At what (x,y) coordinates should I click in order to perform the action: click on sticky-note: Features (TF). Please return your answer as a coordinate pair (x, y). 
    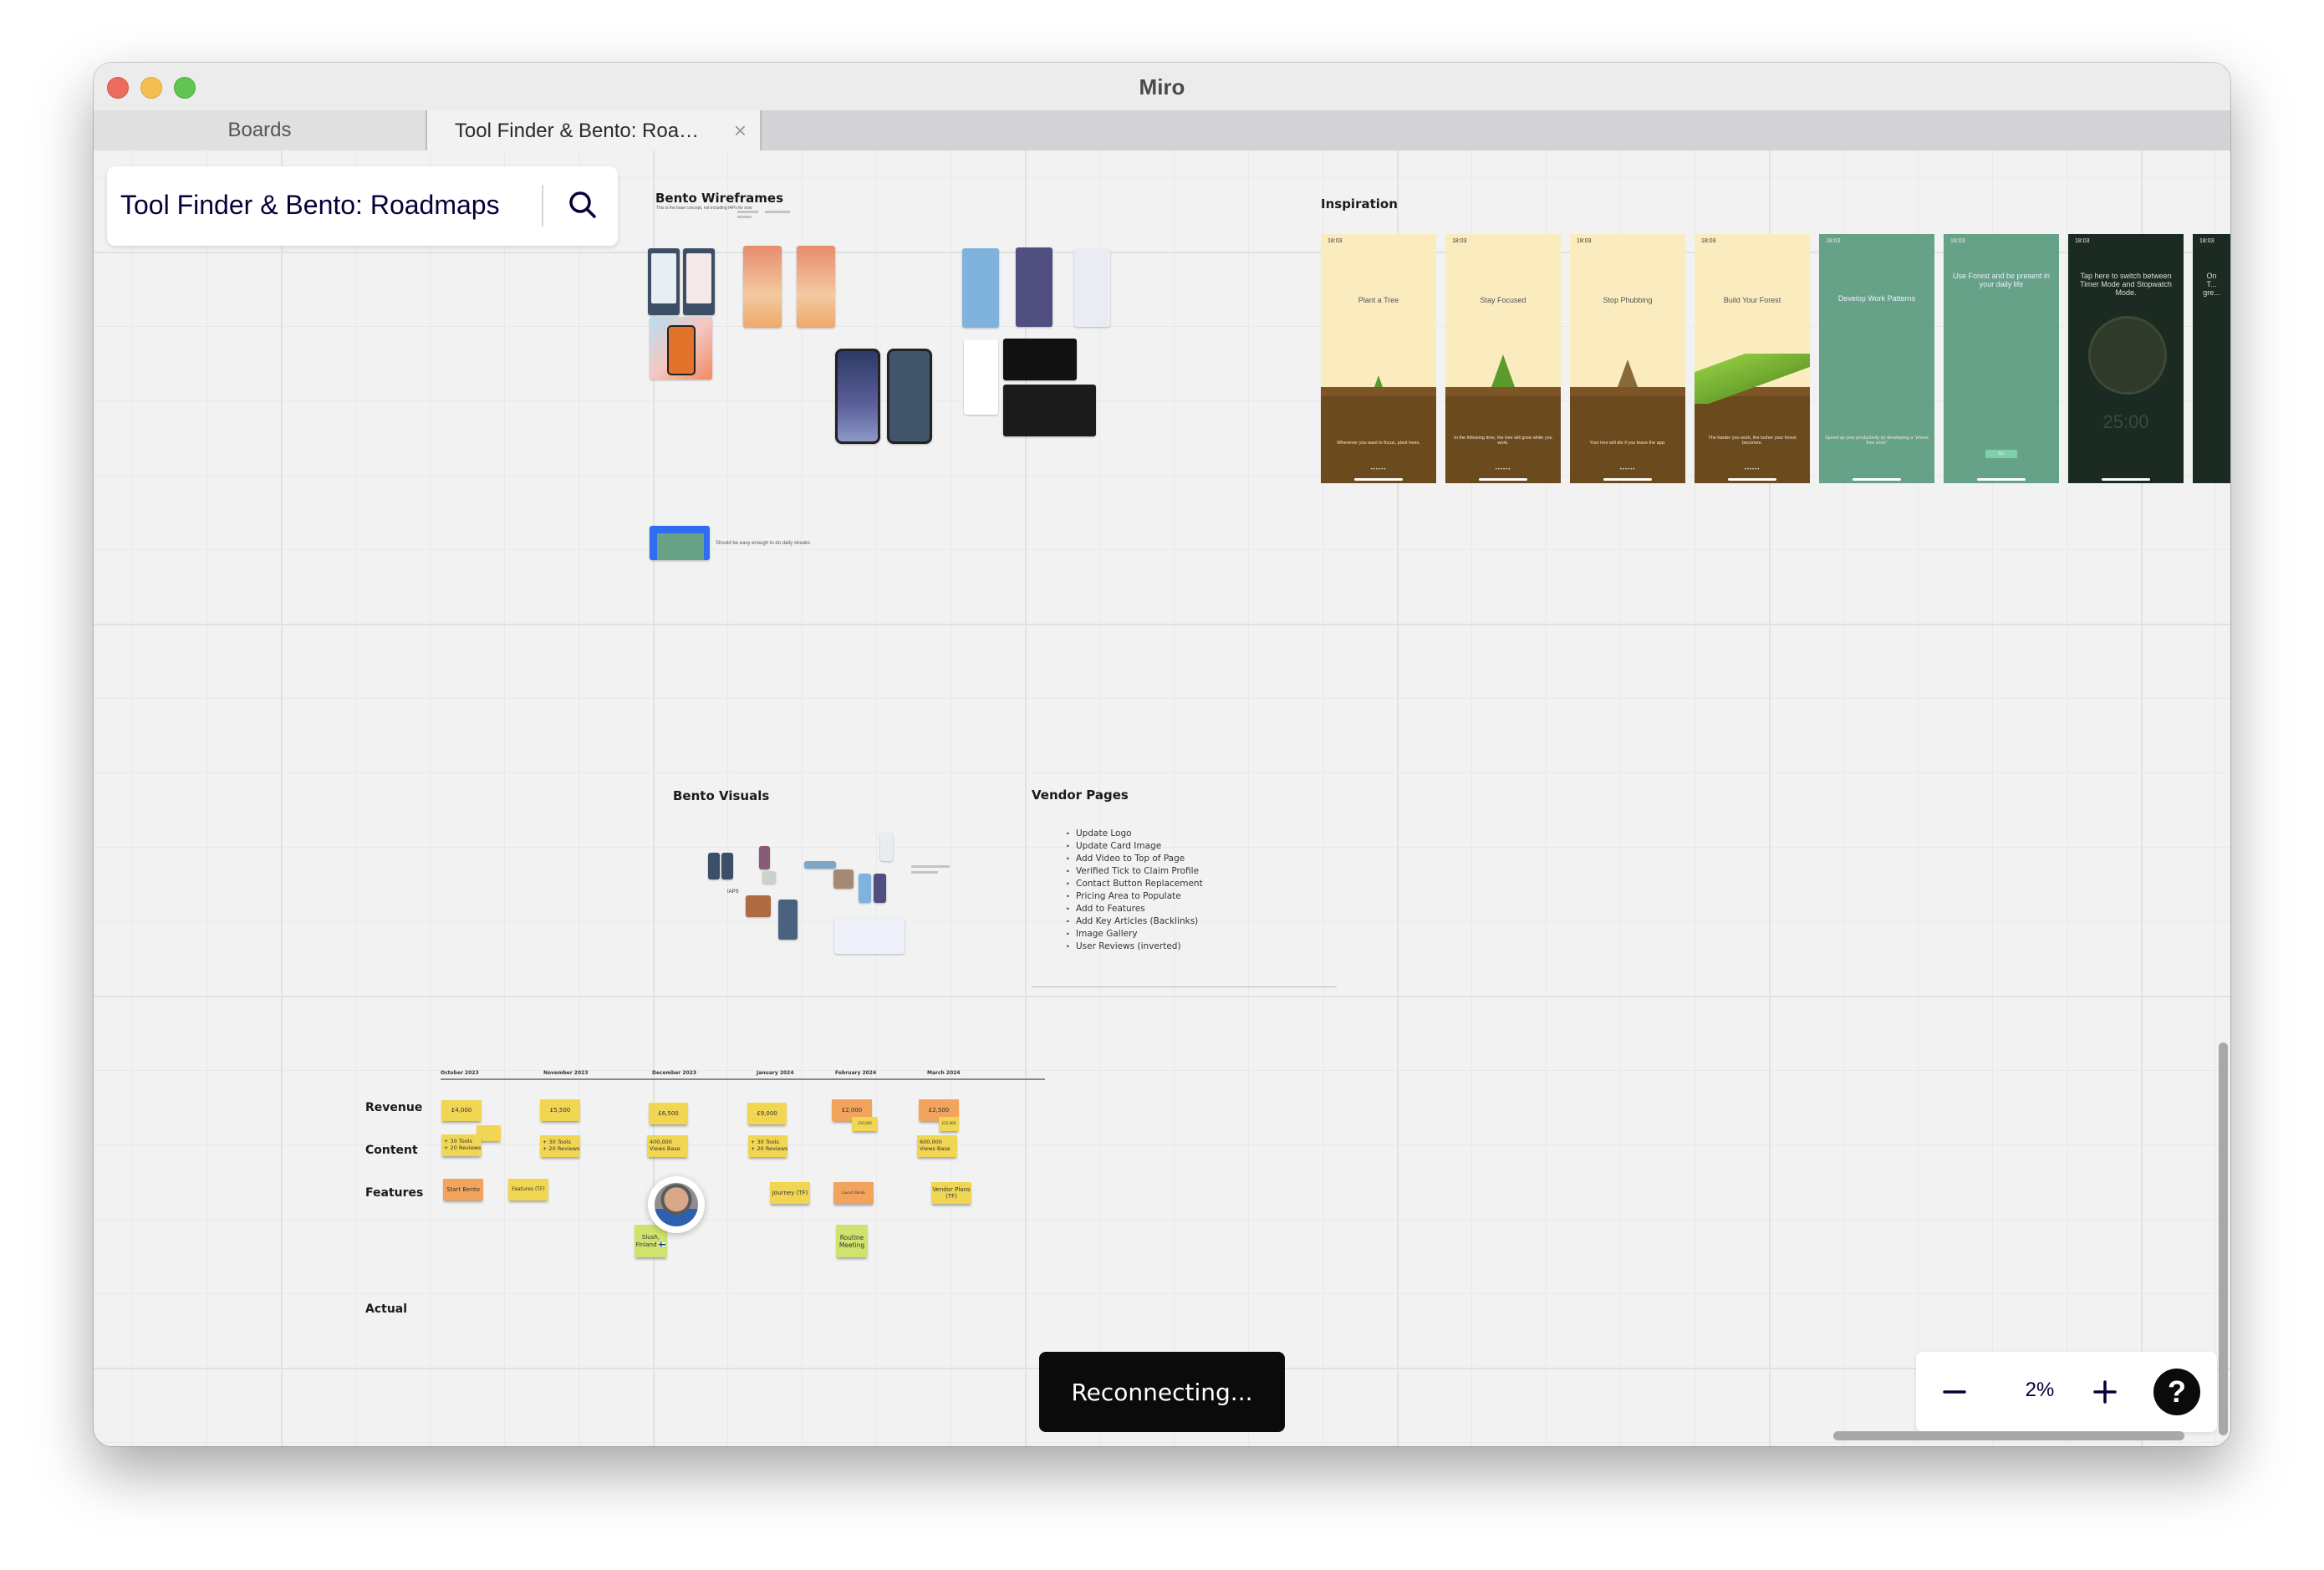
    Looking at the image, I should click on (528, 1189).